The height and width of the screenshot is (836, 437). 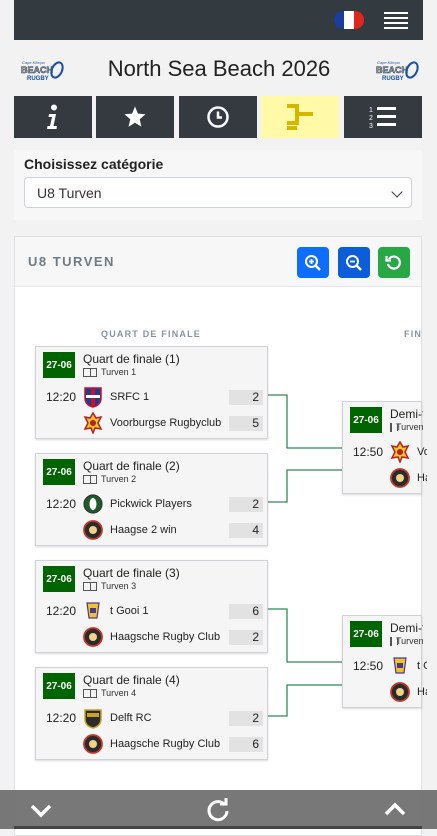 I want to click on match-field: Turven 4, so click(x=109, y=693).